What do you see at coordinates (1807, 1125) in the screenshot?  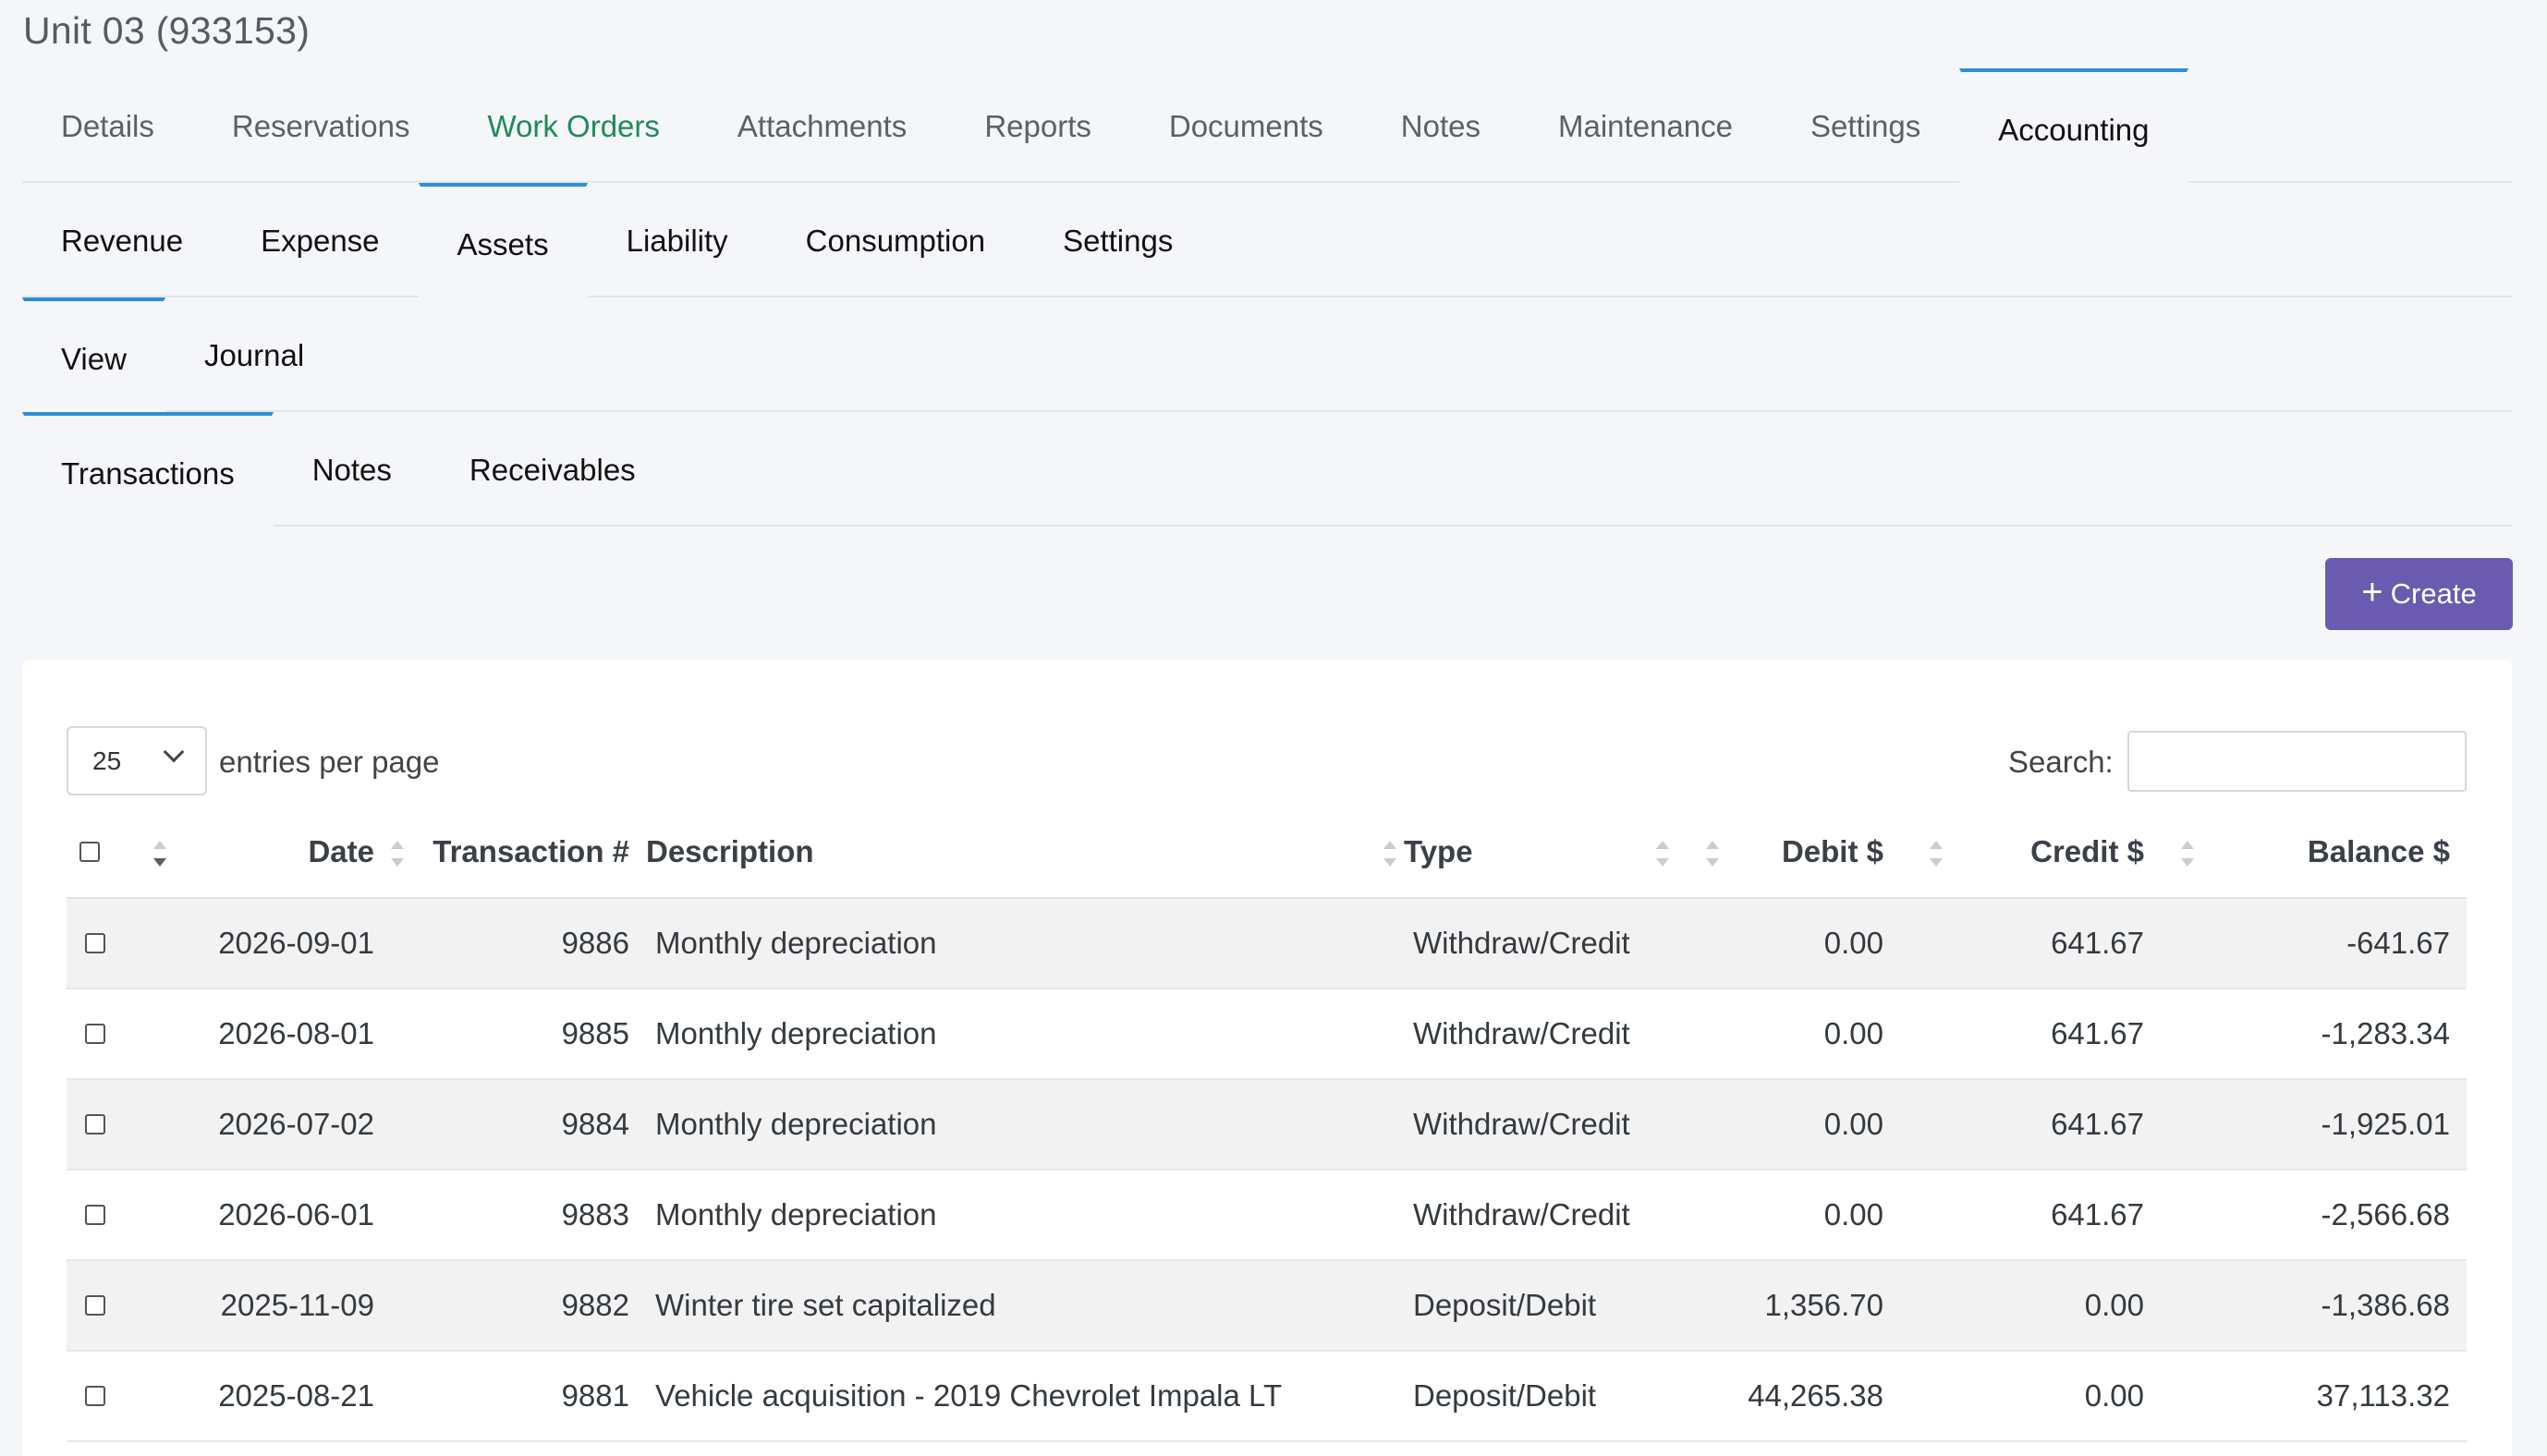 I see `cell-debit: 0.00` at bounding box center [1807, 1125].